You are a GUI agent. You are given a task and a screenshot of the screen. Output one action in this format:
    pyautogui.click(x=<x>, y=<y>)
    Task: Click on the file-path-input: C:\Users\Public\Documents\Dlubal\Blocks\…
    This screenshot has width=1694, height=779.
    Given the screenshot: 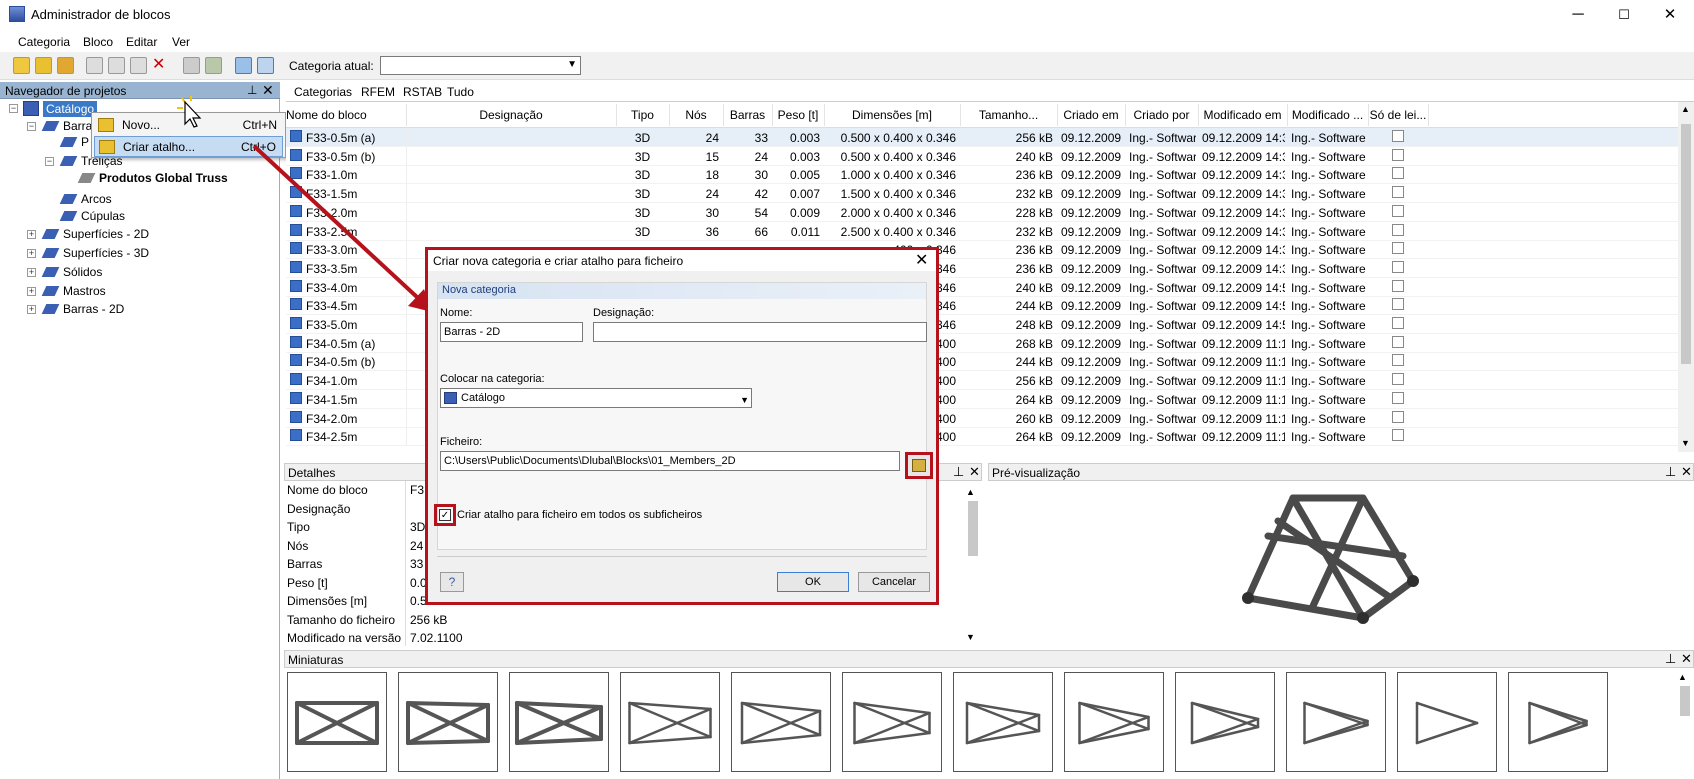 What is the action you would take?
    pyautogui.click(x=670, y=461)
    